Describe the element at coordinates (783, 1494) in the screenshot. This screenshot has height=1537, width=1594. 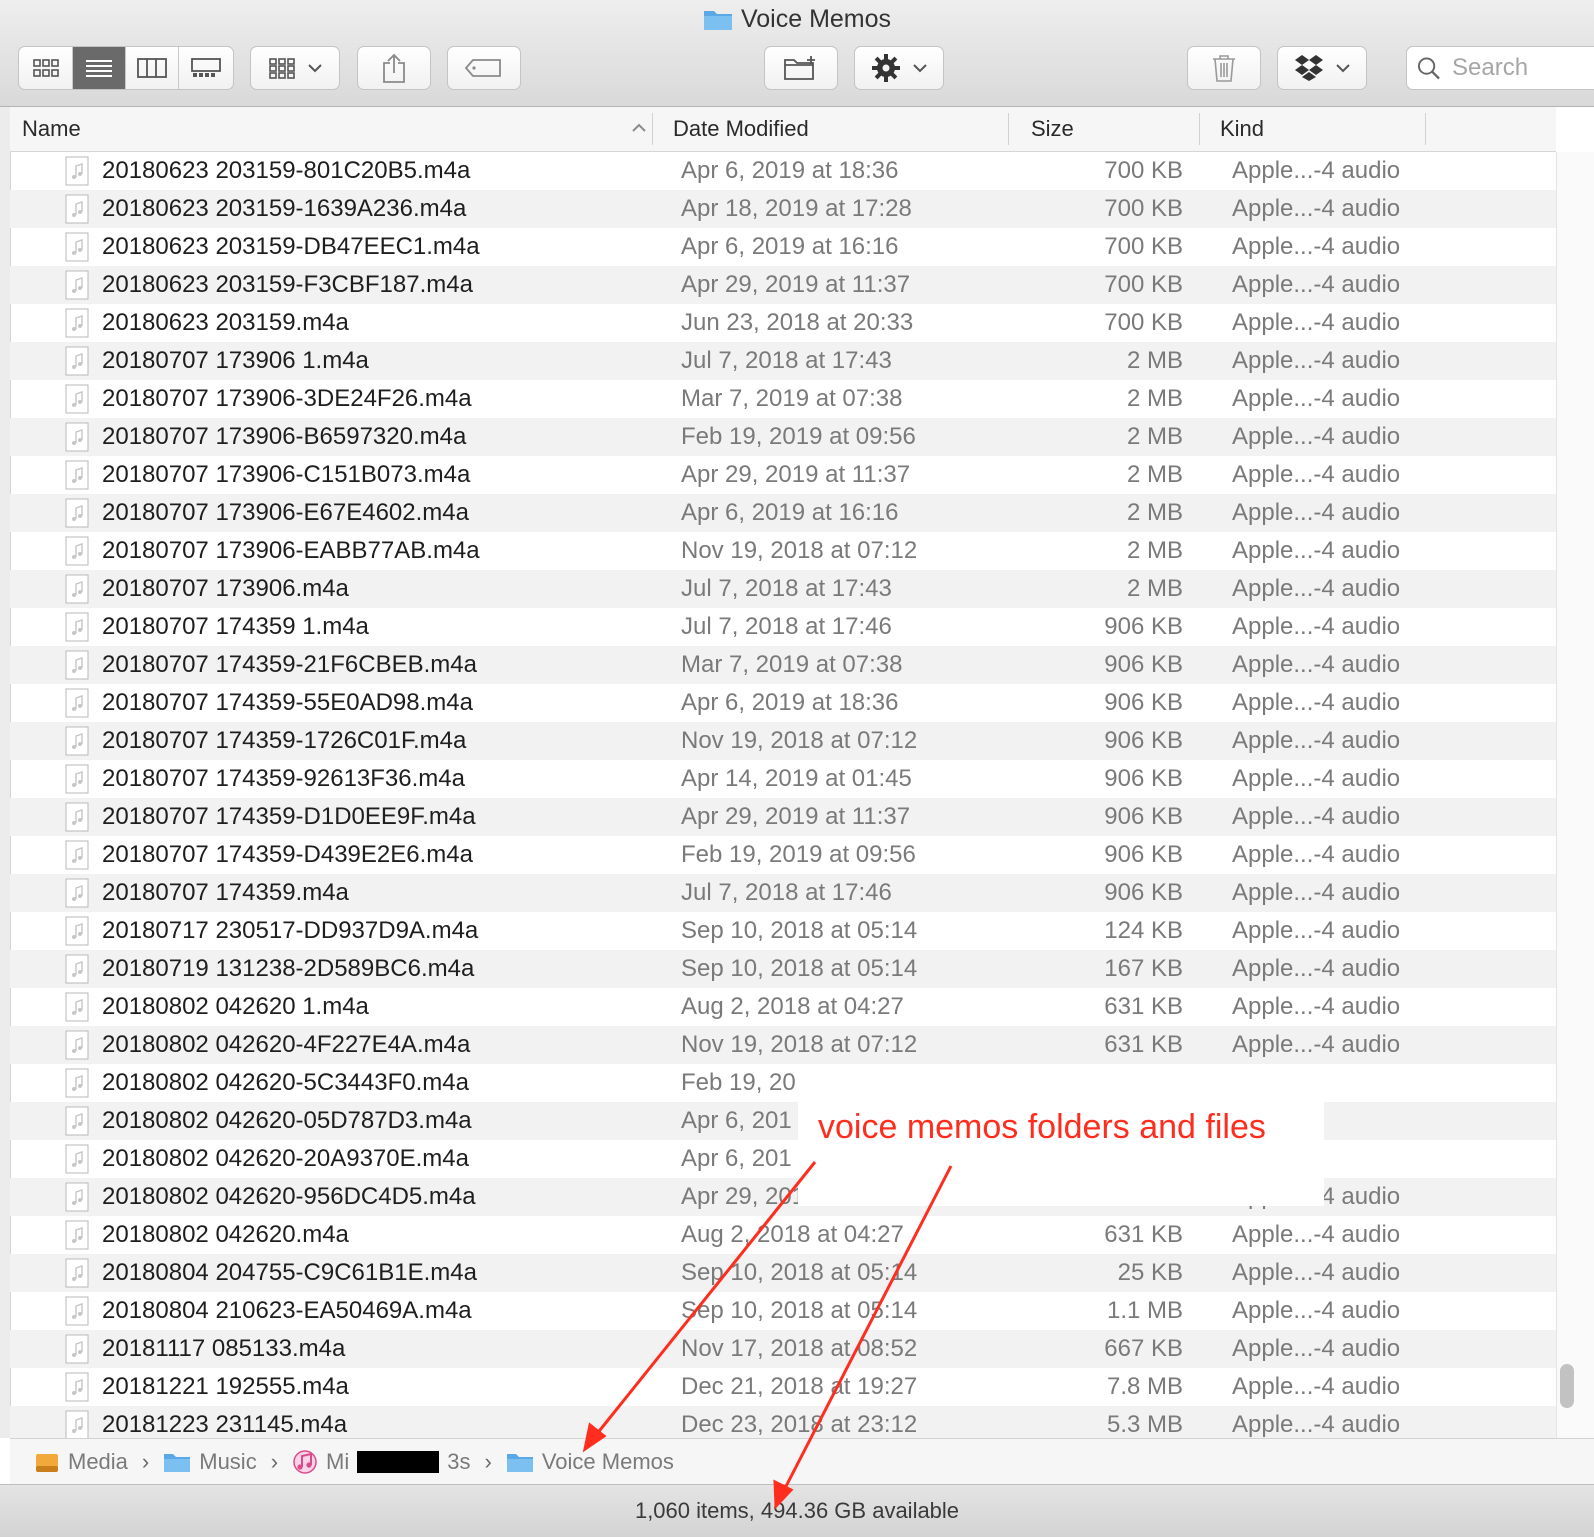
I see `annotation-arrowhead` at that location.